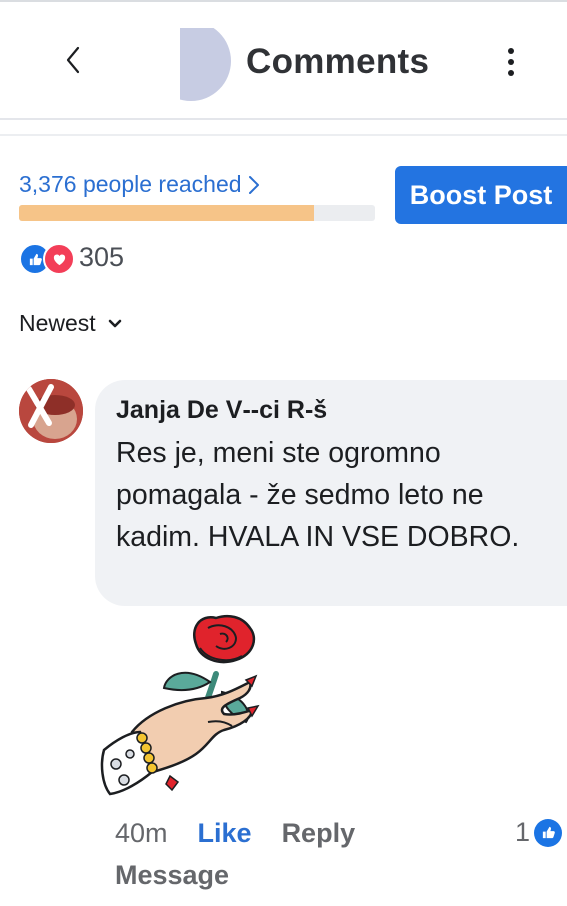  I want to click on reactions-summary: 305, so click(72, 257).